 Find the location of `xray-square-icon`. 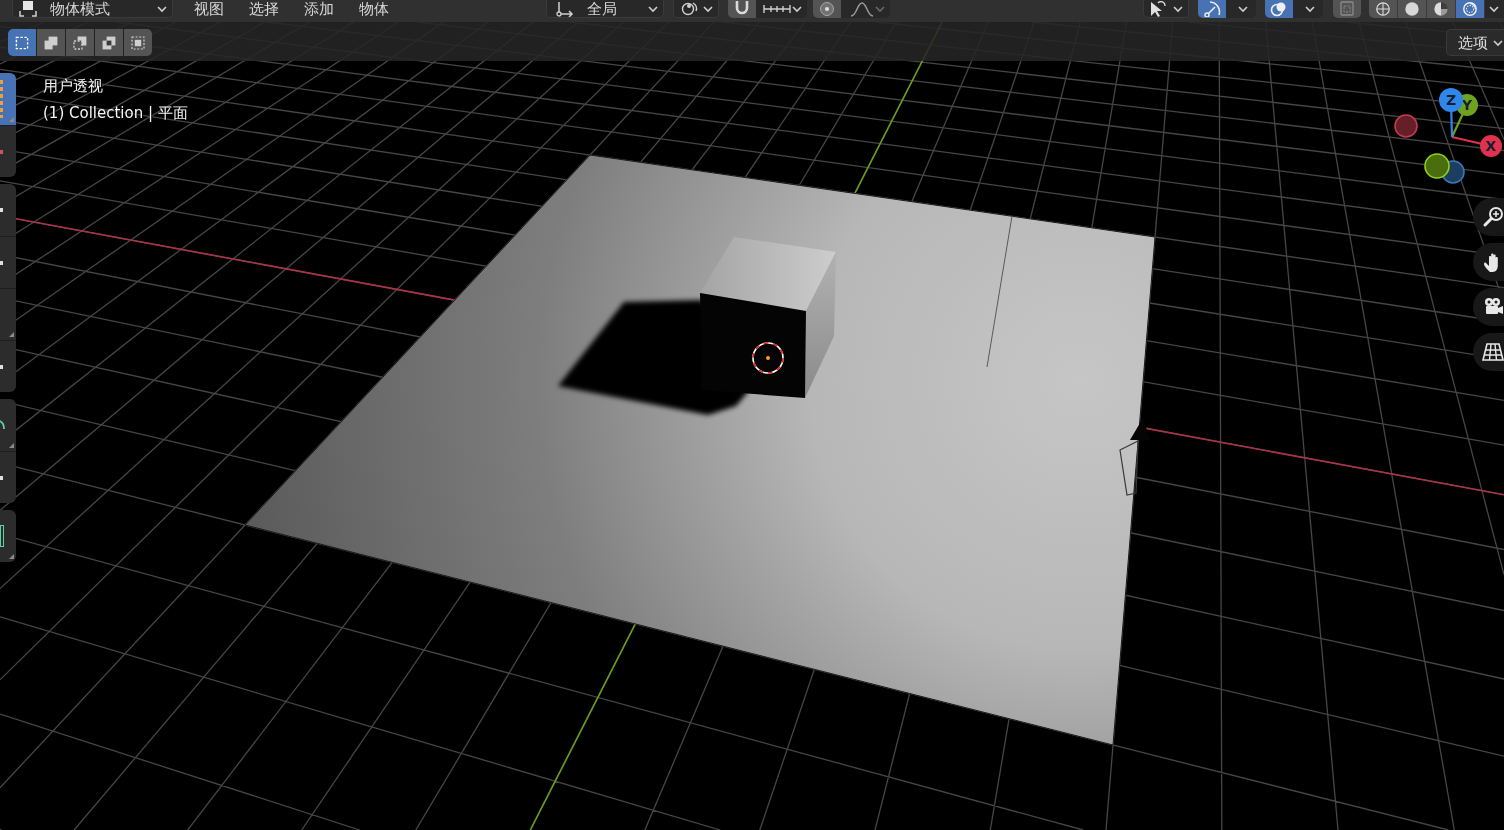

xray-square-icon is located at coordinates (1347, 9).